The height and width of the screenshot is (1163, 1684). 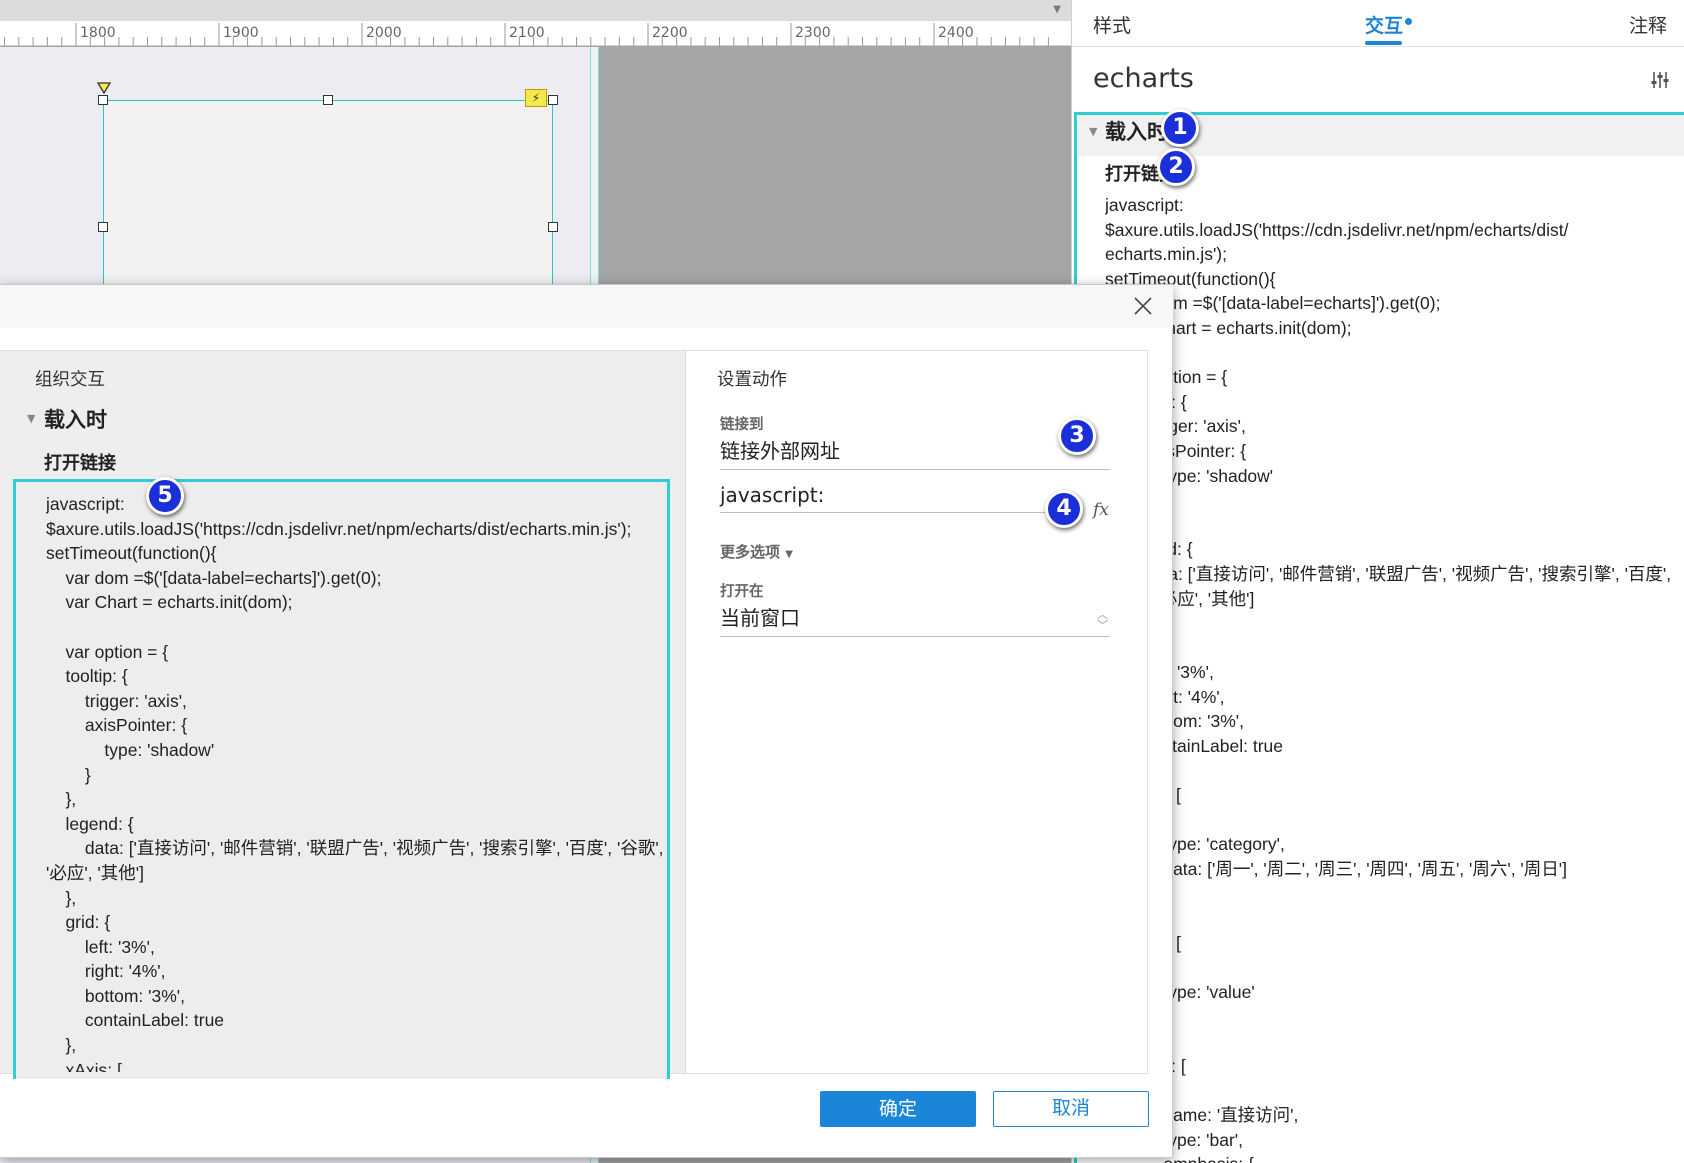 What do you see at coordinates (135, 1020) in the screenshot?
I see `code-line: containLabel: true` at bounding box center [135, 1020].